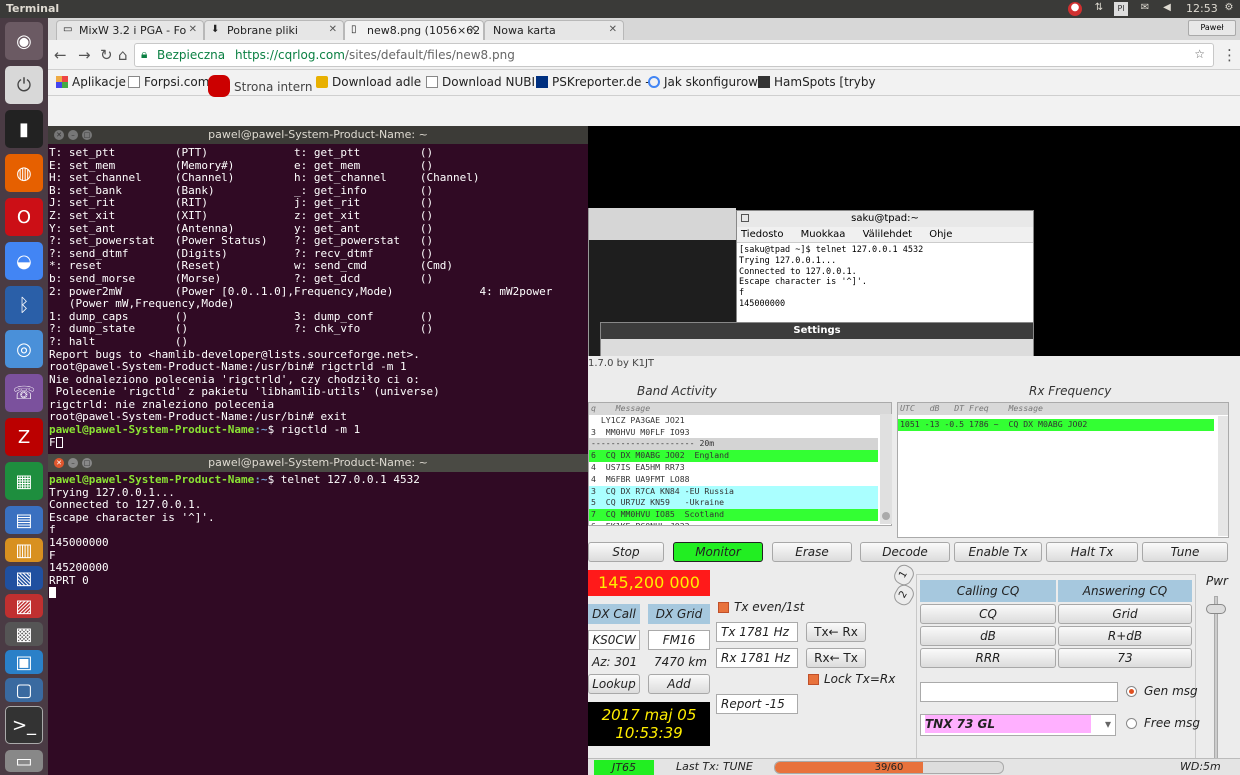 This screenshot has width=1240, height=775. I want to click on google-earth-icon: ◒, so click(24, 261).